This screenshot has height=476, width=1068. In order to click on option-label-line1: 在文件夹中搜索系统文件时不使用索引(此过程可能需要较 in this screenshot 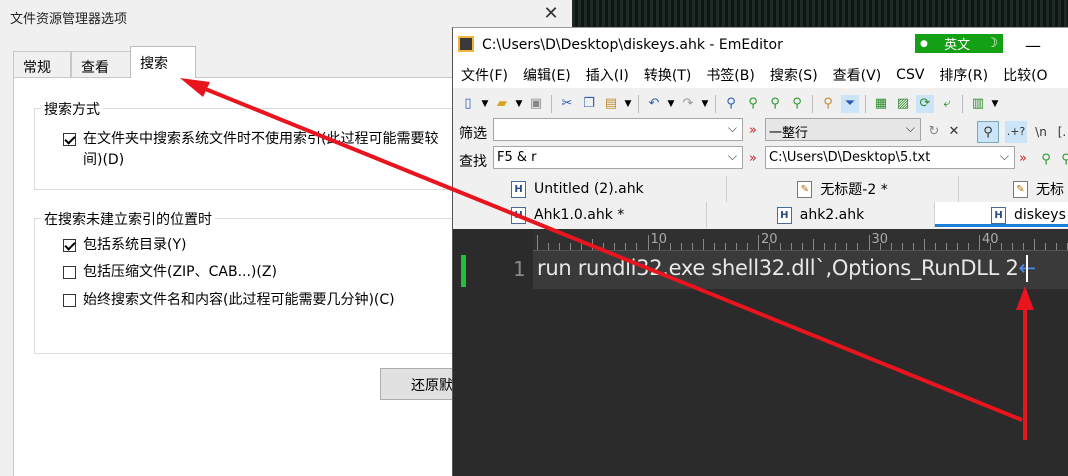, I will do `click(261, 139)`.